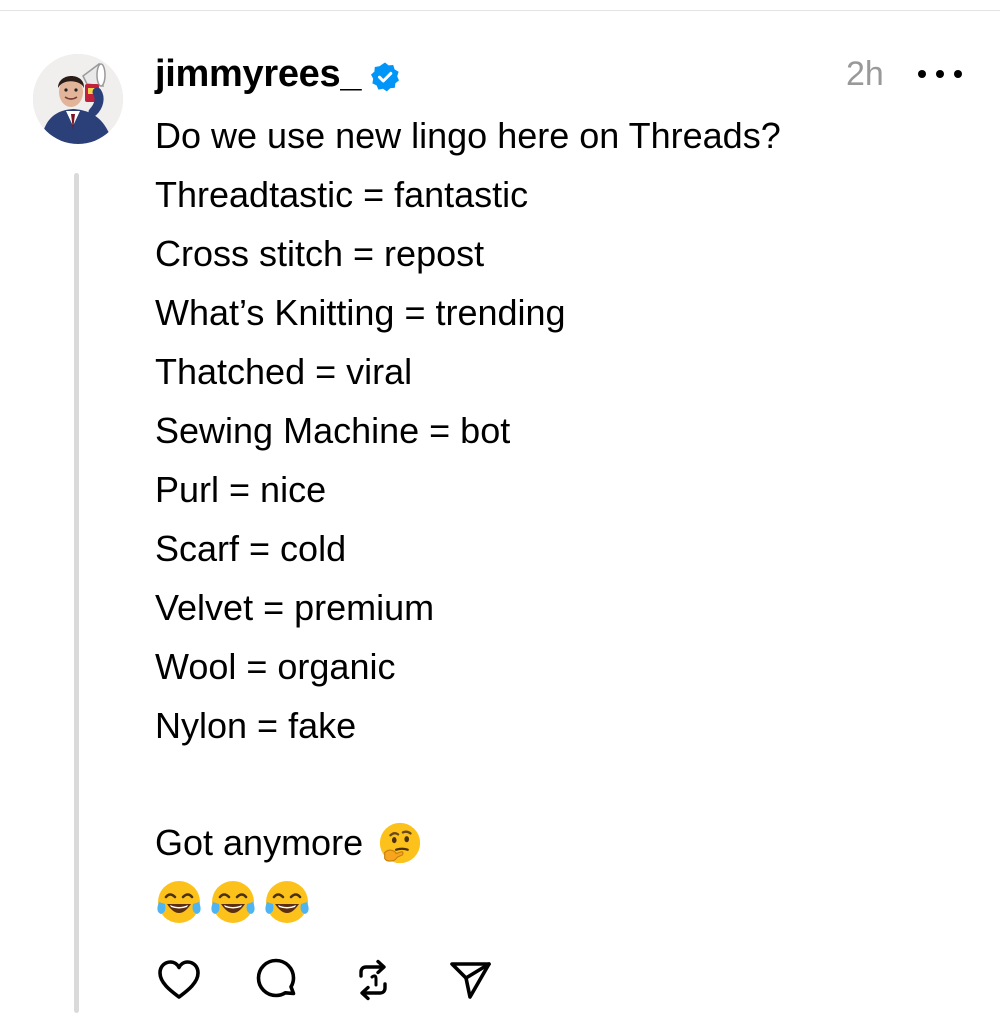 Image resolution: width=1000 pixels, height=1017 pixels. Describe the element at coordinates (275, 666) in the screenshot. I see `post-line: Wool = organic` at that location.